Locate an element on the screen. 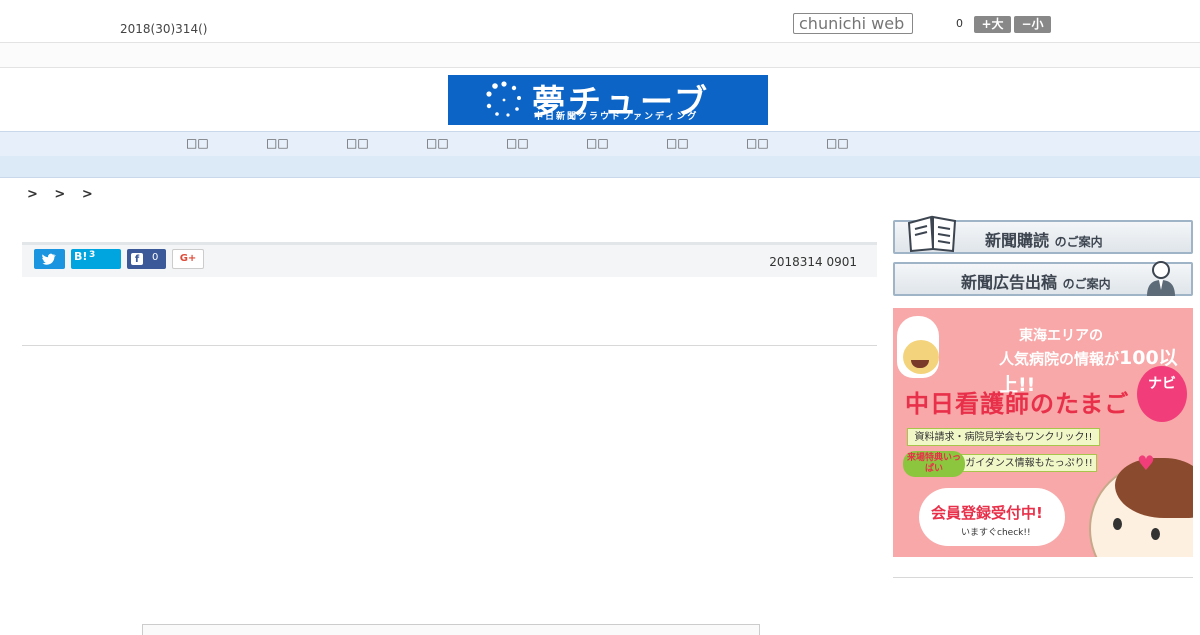 Image resolution: width=1200 pixels, height=635 pixels. yume-tube-banner: 夢チューブ 中日新聞クラウドファンディング is located at coordinates (608, 100).